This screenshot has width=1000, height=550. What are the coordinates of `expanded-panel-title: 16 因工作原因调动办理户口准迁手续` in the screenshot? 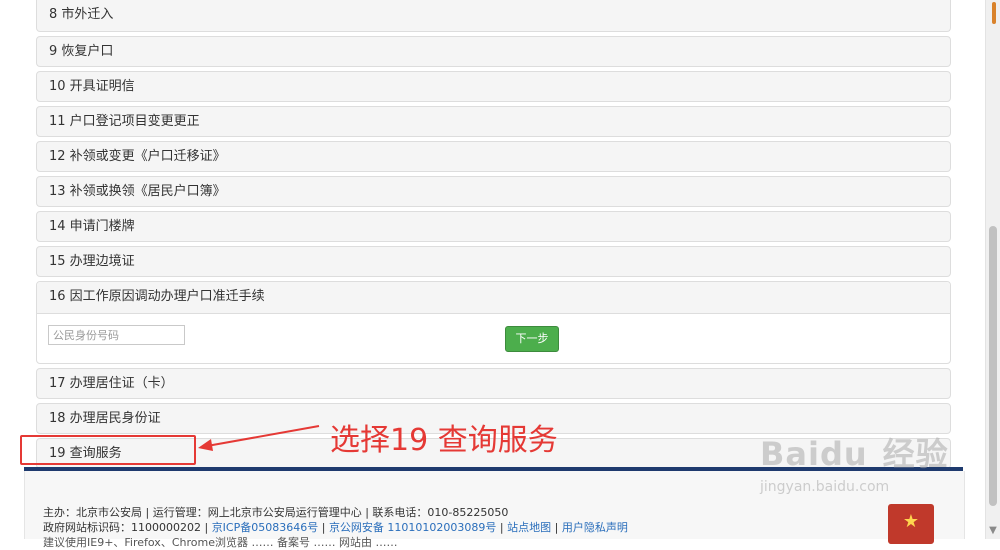 It's located at (493, 298).